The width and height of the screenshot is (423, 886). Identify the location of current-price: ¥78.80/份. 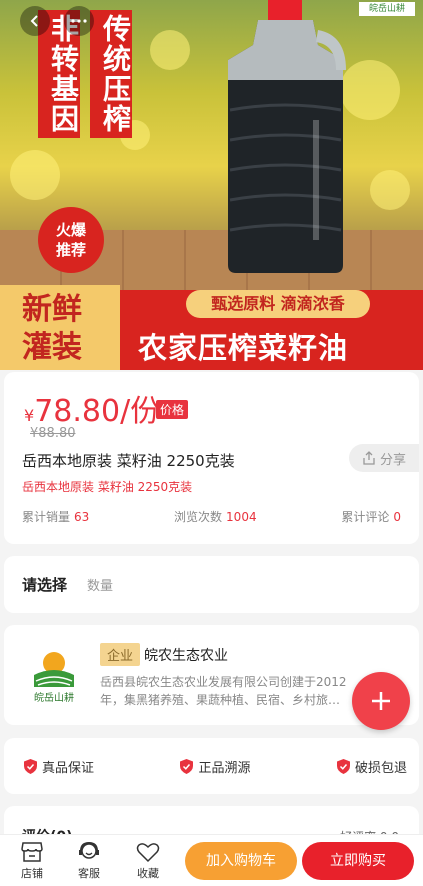
(92, 408).